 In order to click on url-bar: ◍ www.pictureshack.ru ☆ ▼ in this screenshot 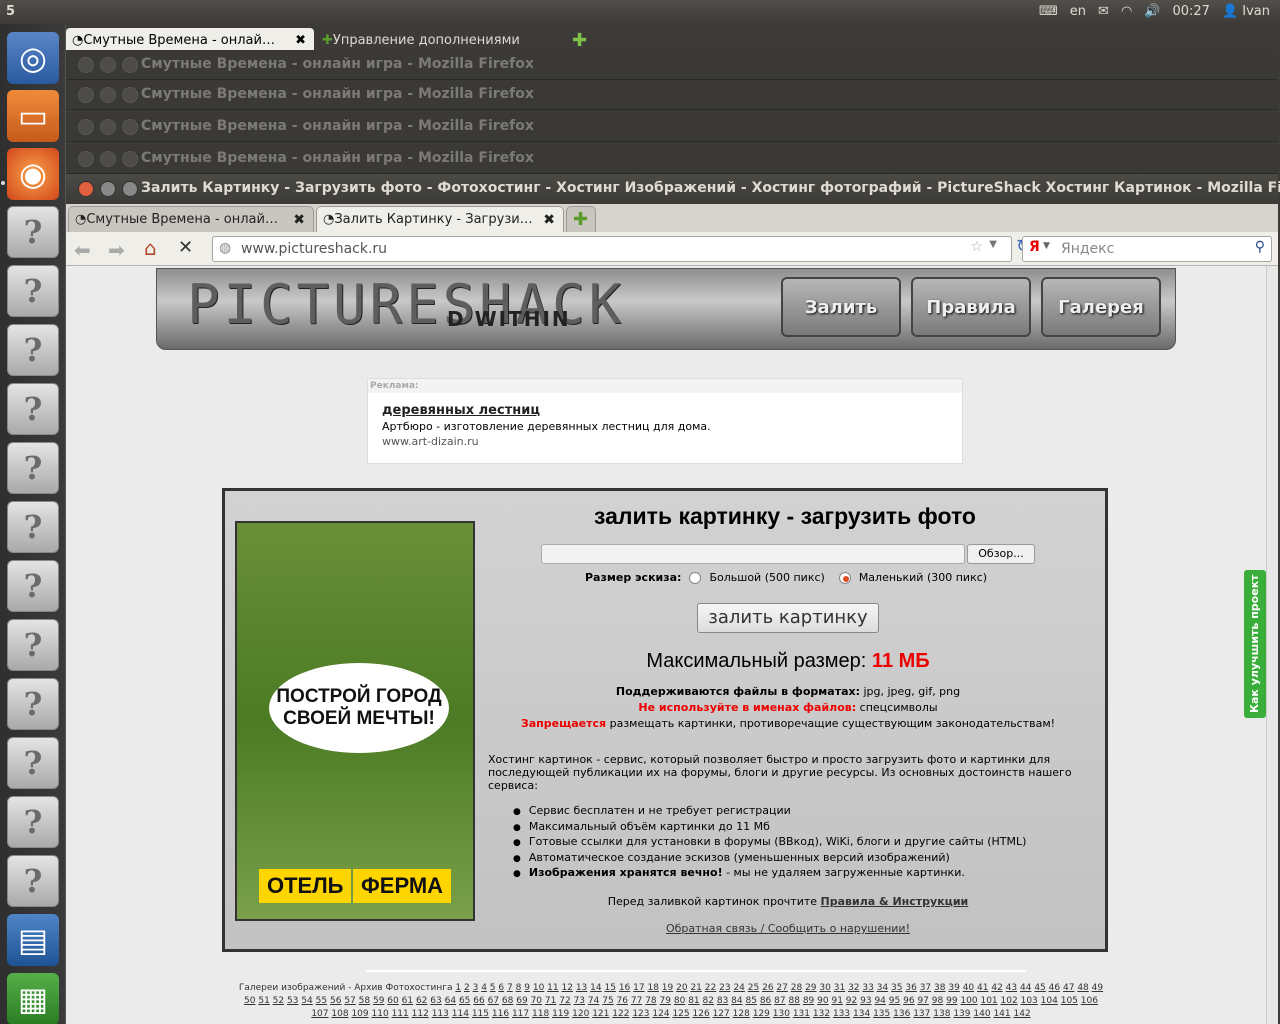, I will do `click(612, 249)`.